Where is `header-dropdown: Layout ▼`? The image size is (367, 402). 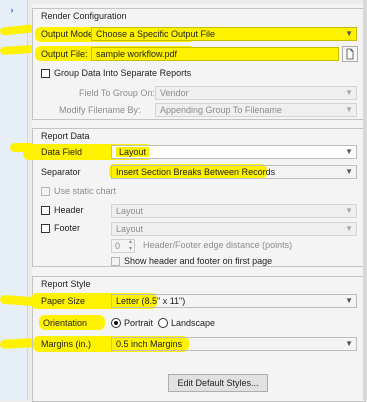
header-dropdown: Layout ▼ is located at coordinates (234, 211).